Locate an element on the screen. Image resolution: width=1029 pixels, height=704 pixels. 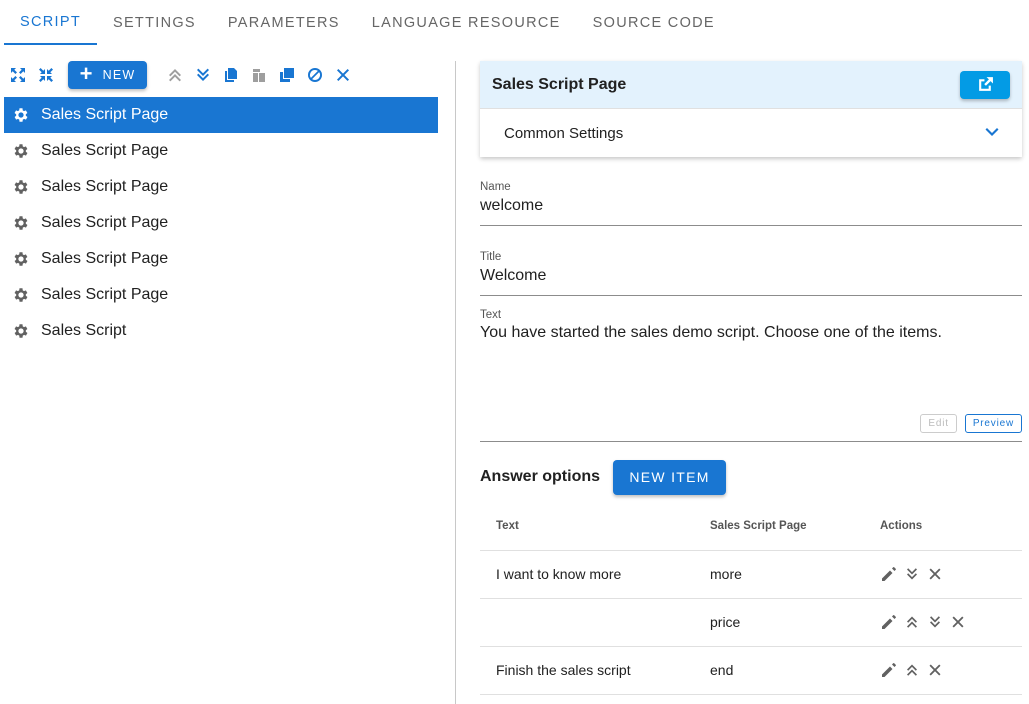
panel-title: Sales Script Page is located at coordinates (559, 84).